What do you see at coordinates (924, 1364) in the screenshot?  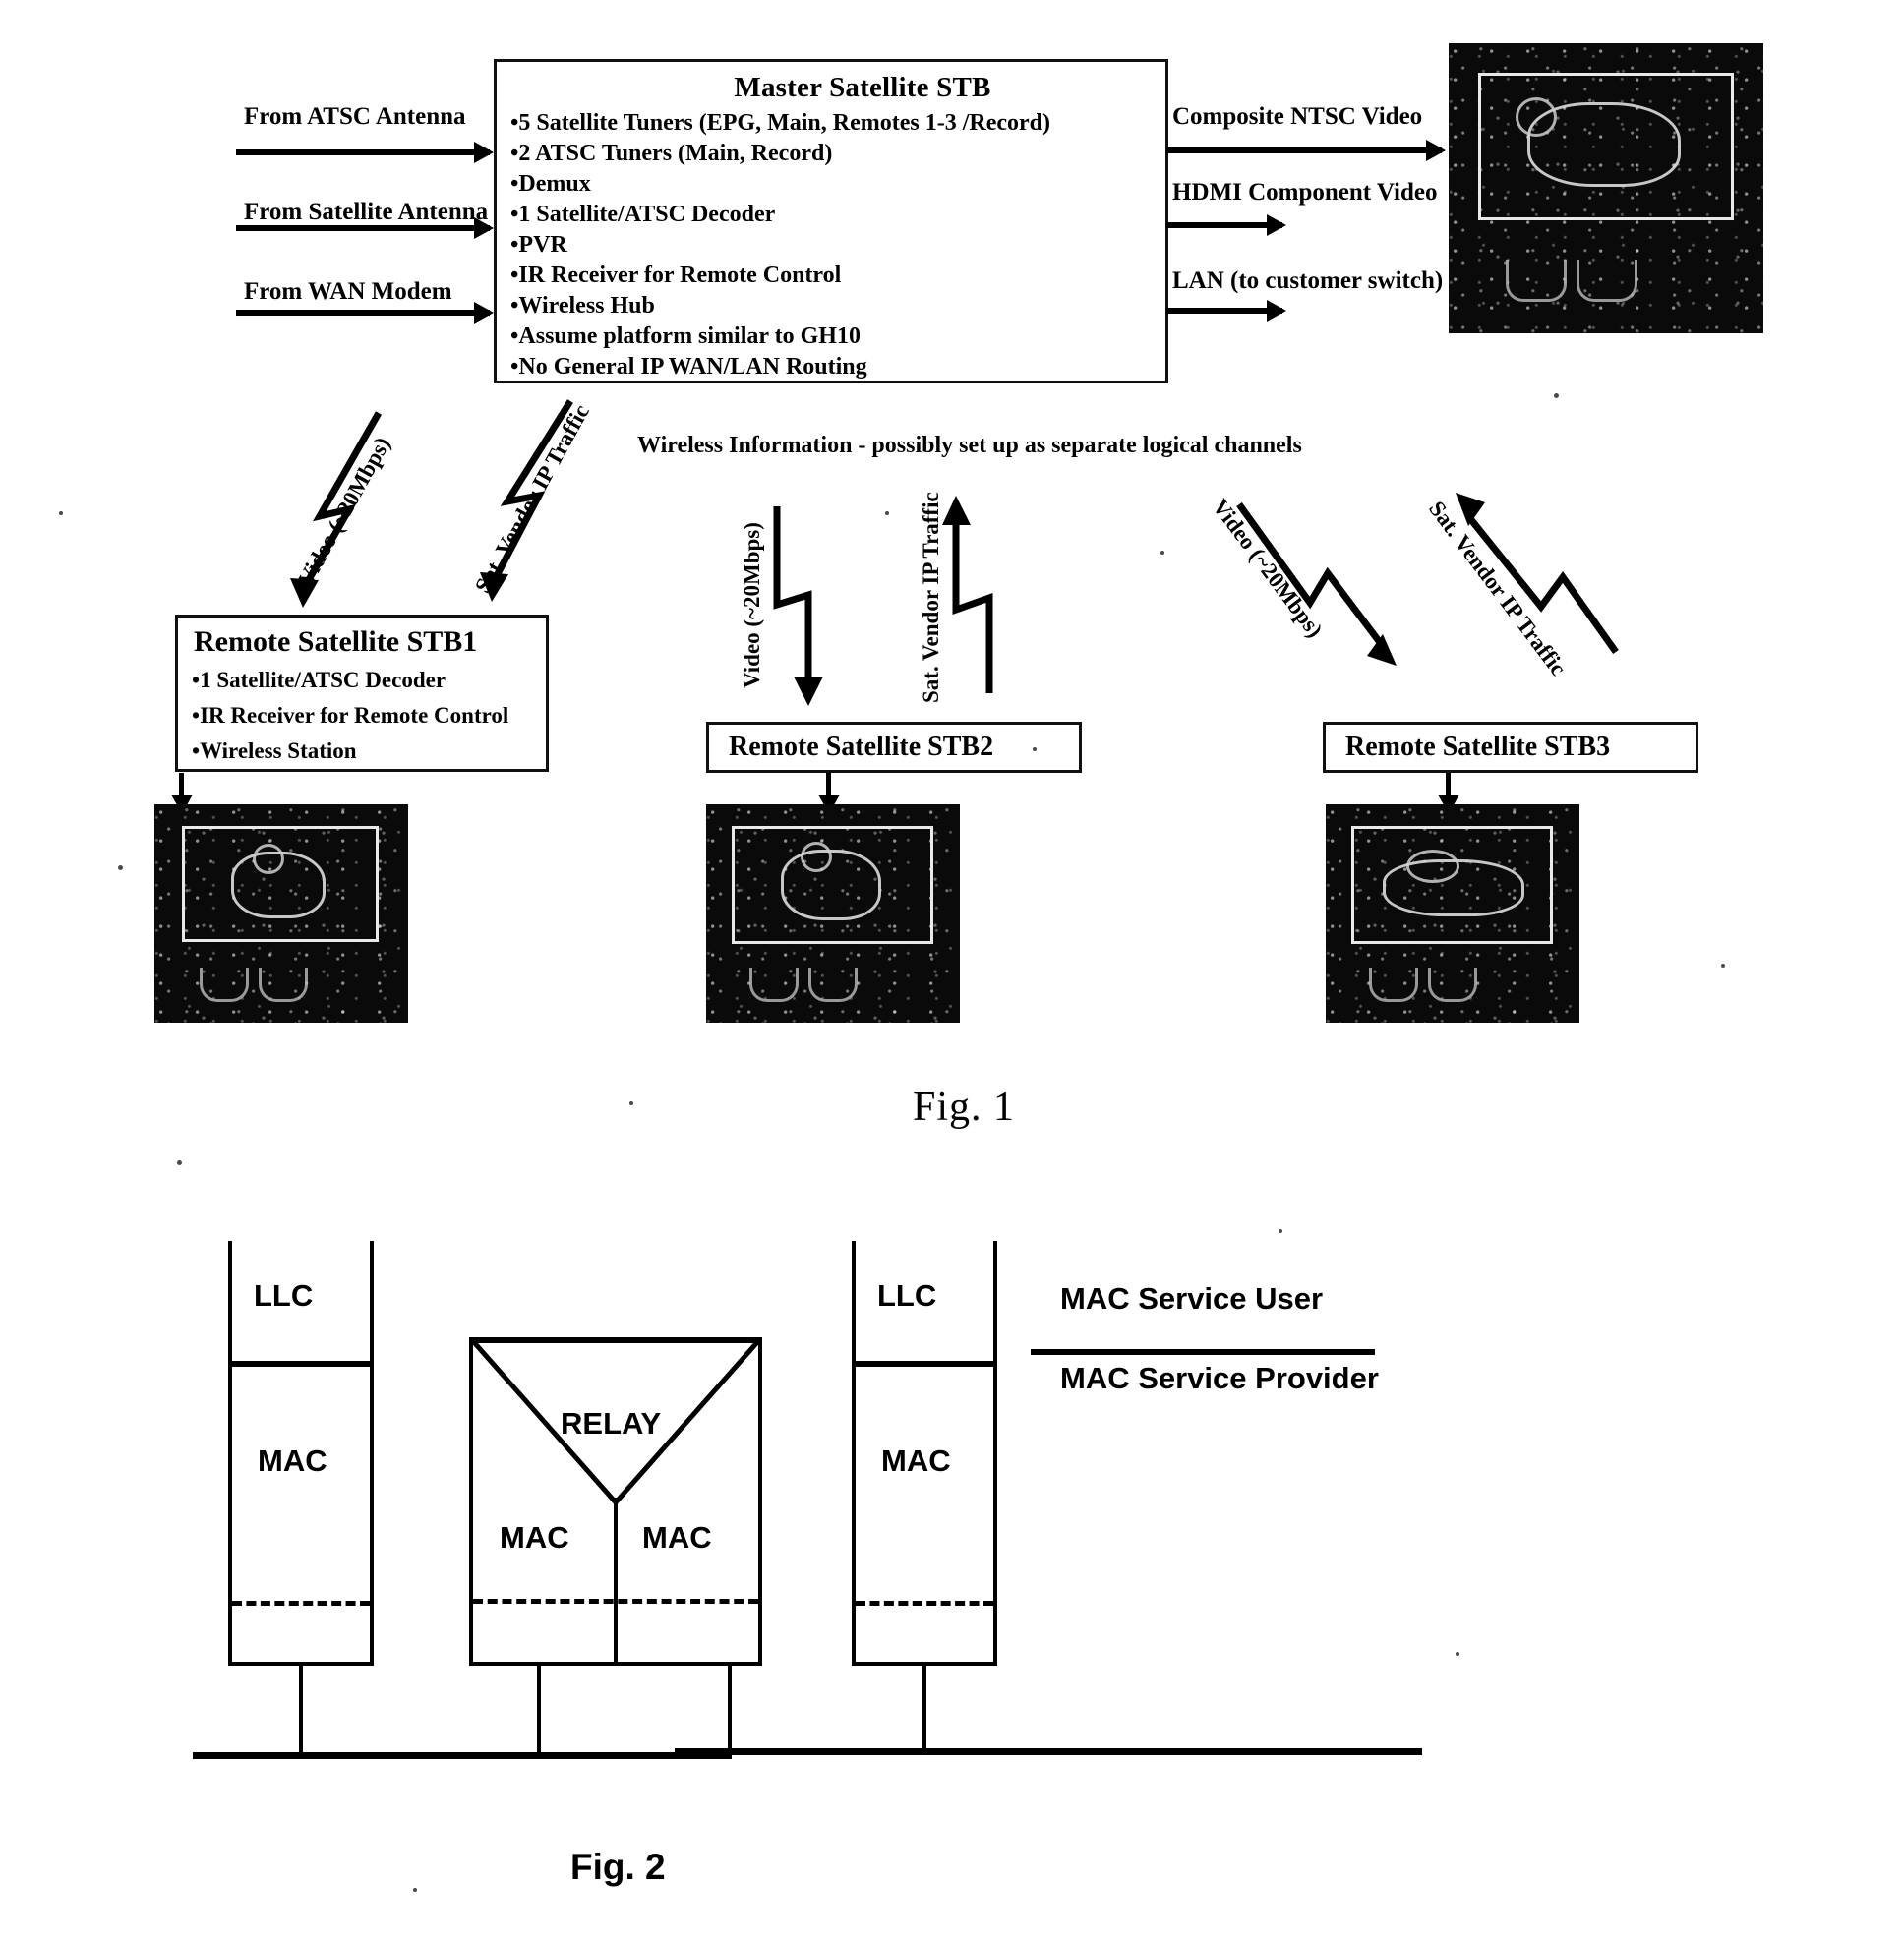 I see `fig2-right-llc-mac-divider` at bounding box center [924, 1364].